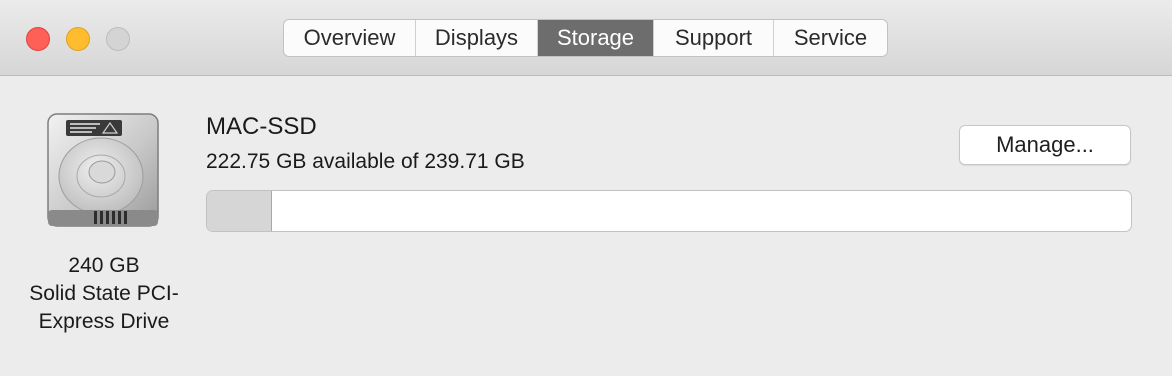 The height and width of the screenshot is (376, 1172). Describe the element at coordinates (78, 39) in the screenshot. I see `minimize-window-button` at that location.